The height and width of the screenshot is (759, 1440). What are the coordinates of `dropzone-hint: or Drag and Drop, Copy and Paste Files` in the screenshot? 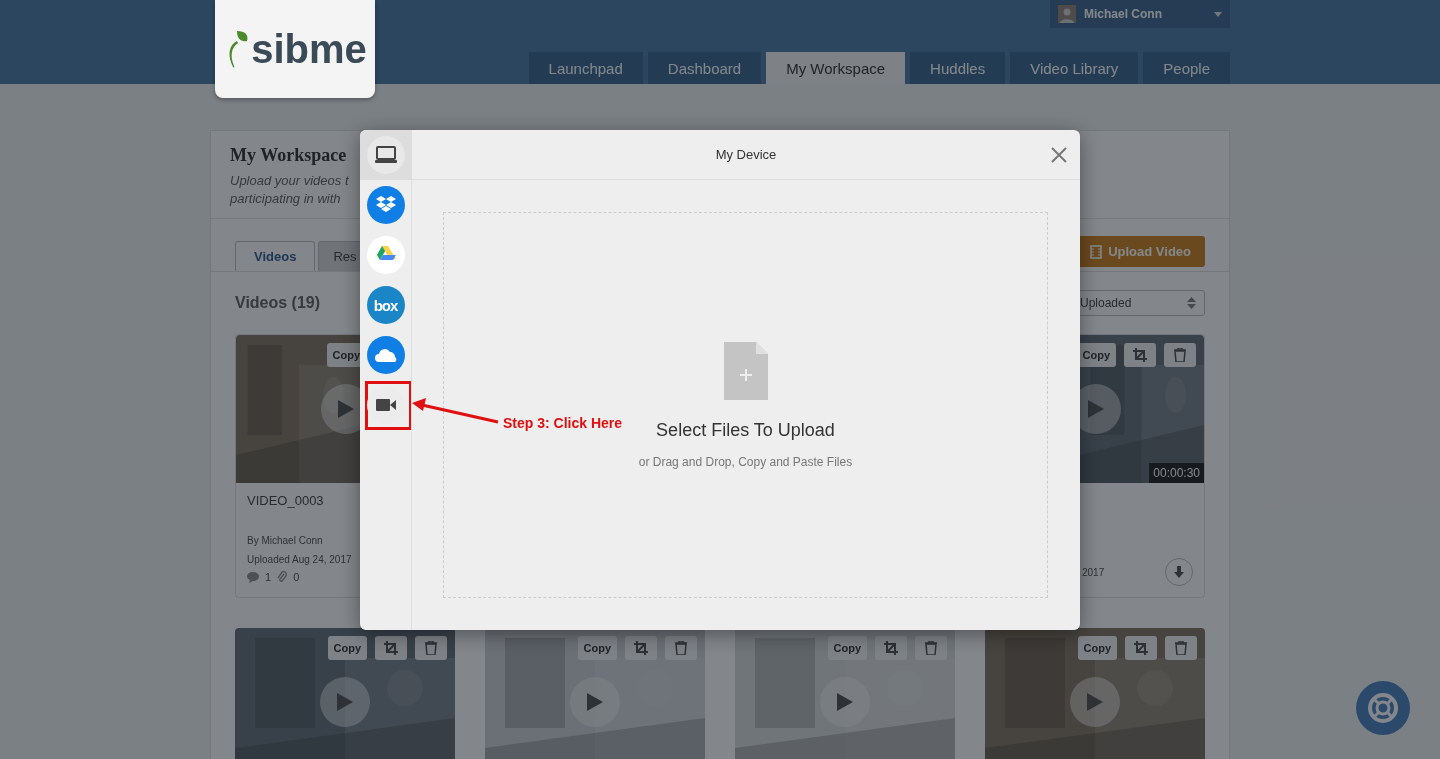 It's located at (745, 461).